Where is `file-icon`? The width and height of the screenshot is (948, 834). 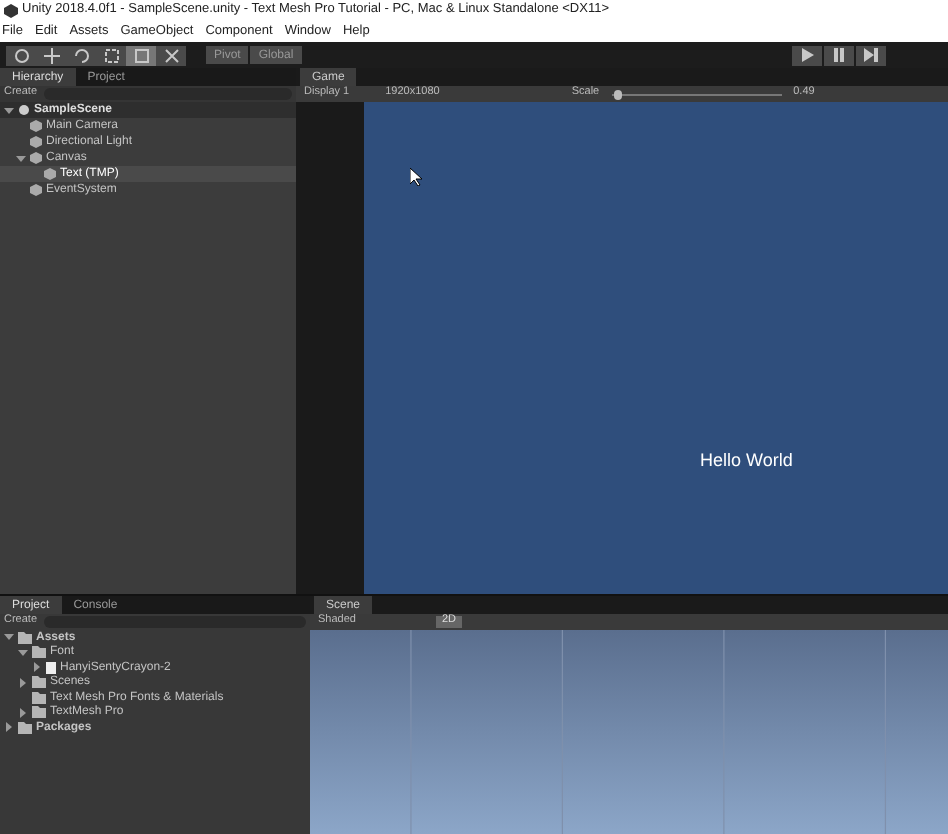
file-icon is located at coordinates (51, 667).